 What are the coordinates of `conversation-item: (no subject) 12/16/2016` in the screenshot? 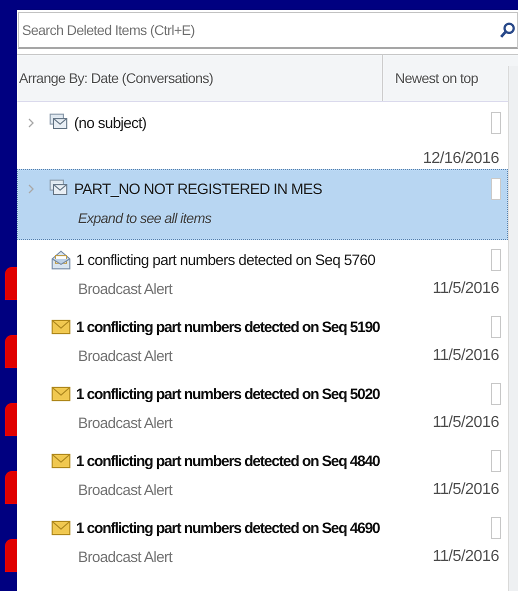 It's located at (262, 136).